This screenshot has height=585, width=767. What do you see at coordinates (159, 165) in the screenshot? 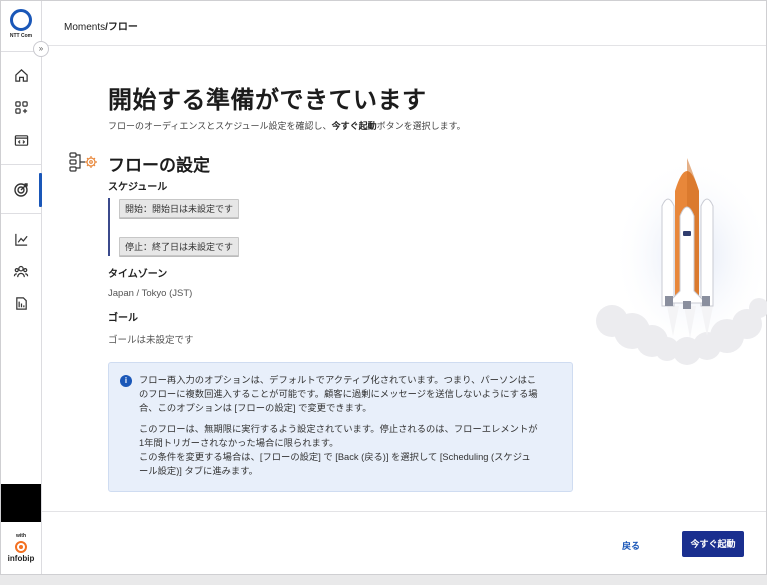
I see `flow-settings-title: フローの設定` at bounding box center [159, 165].